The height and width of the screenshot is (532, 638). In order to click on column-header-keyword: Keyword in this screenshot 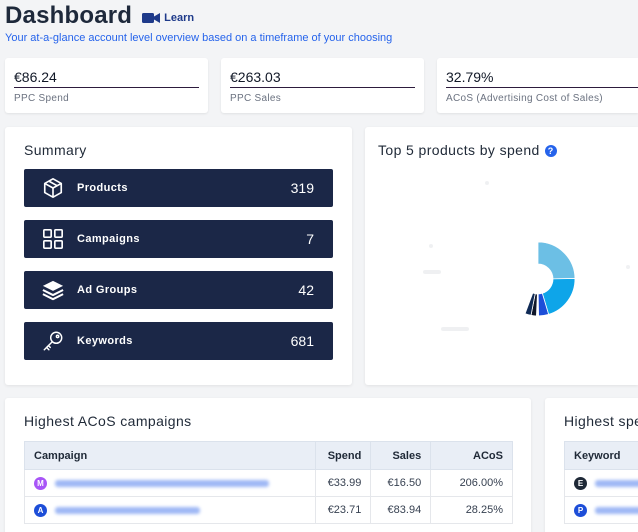, I will do `click(601, 455)`.